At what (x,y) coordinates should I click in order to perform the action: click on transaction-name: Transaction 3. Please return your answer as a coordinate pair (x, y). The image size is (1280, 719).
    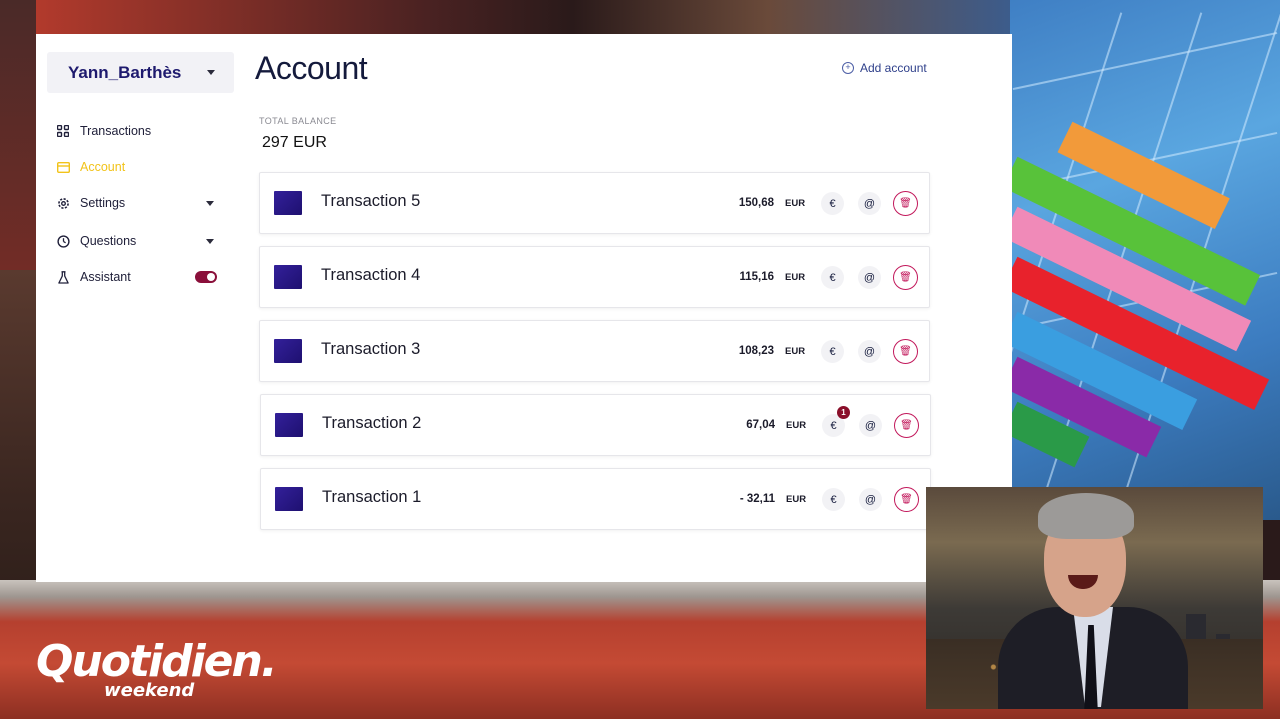
    Looking at the image, I should click on (371, 349).